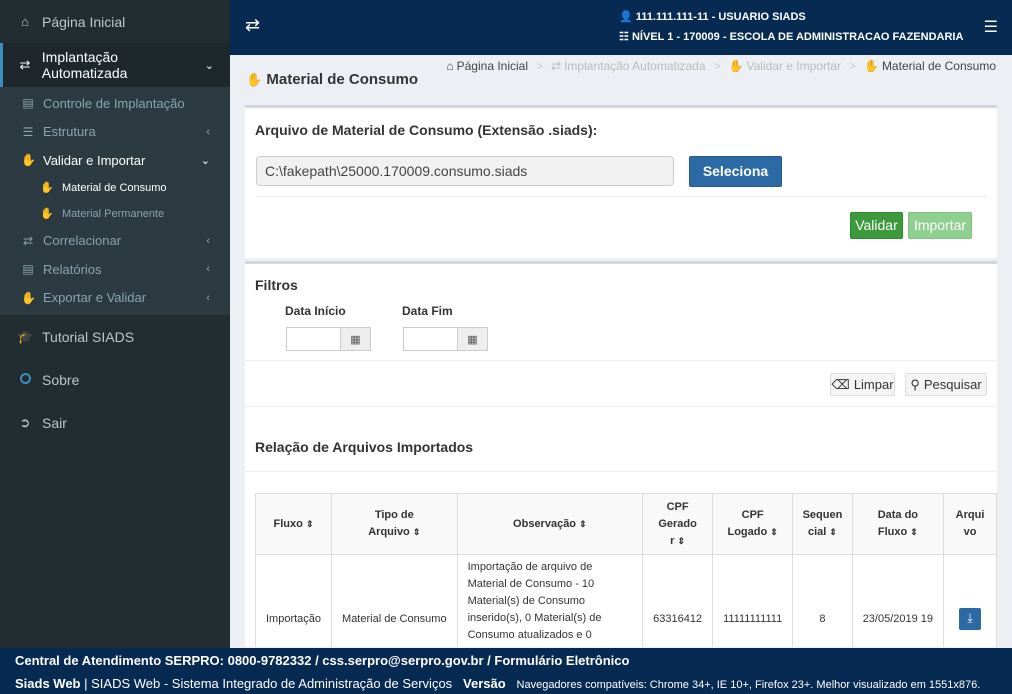 The width and height of the screenshot is (1012, 694). I want to click on end-date-label: Data Fim, so click(427, 311).